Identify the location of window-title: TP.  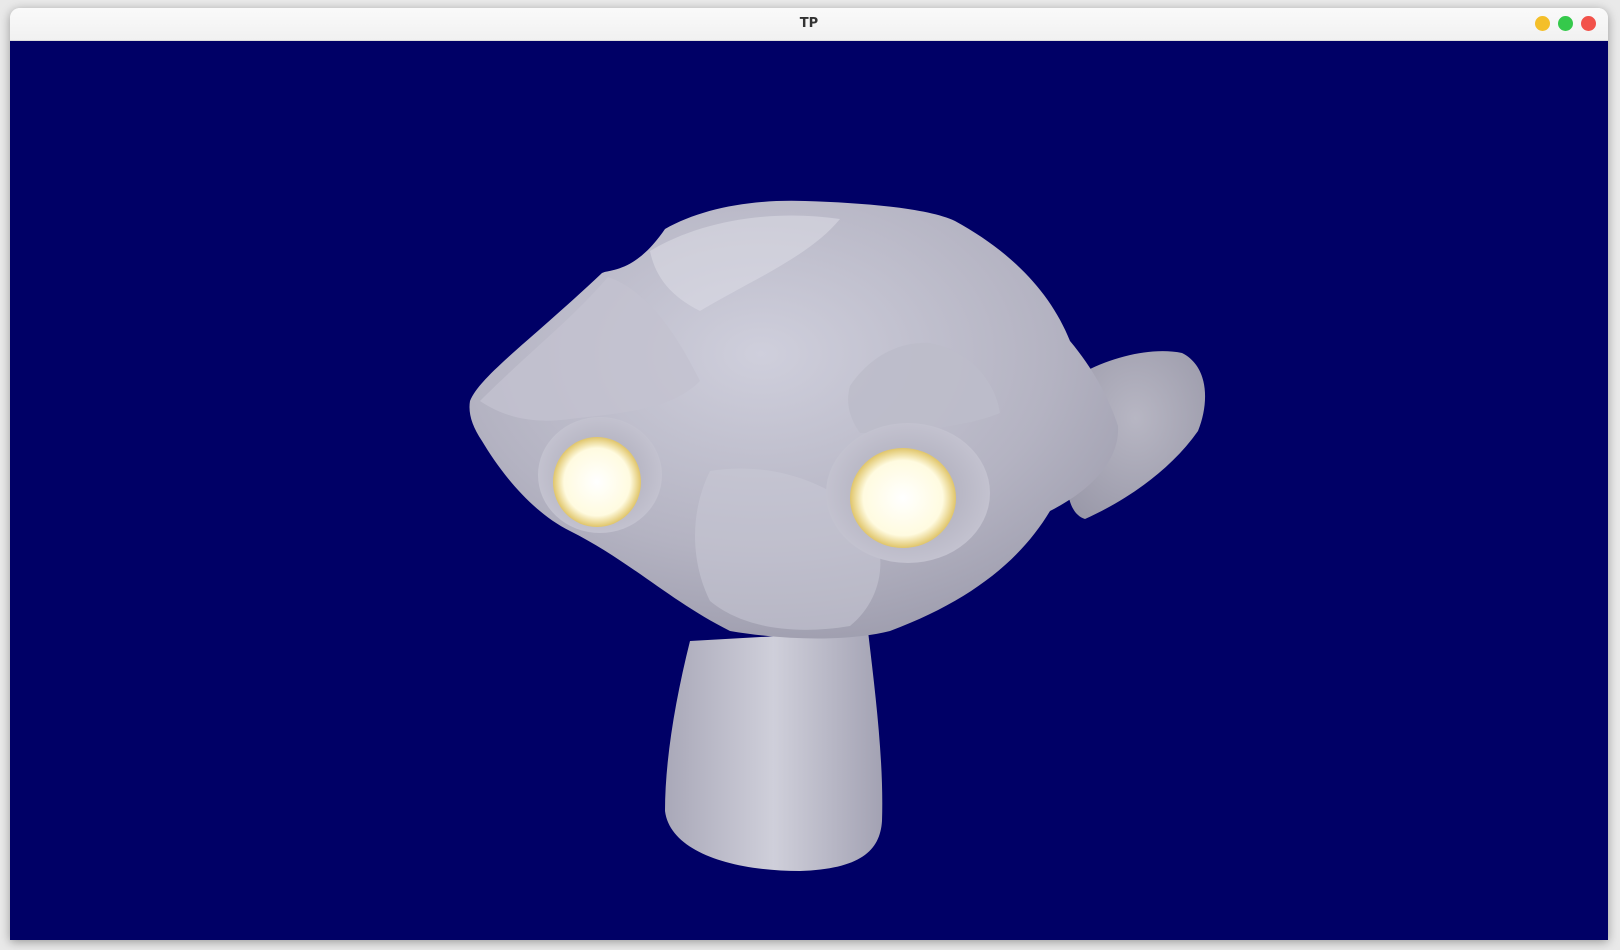
(809, 23).